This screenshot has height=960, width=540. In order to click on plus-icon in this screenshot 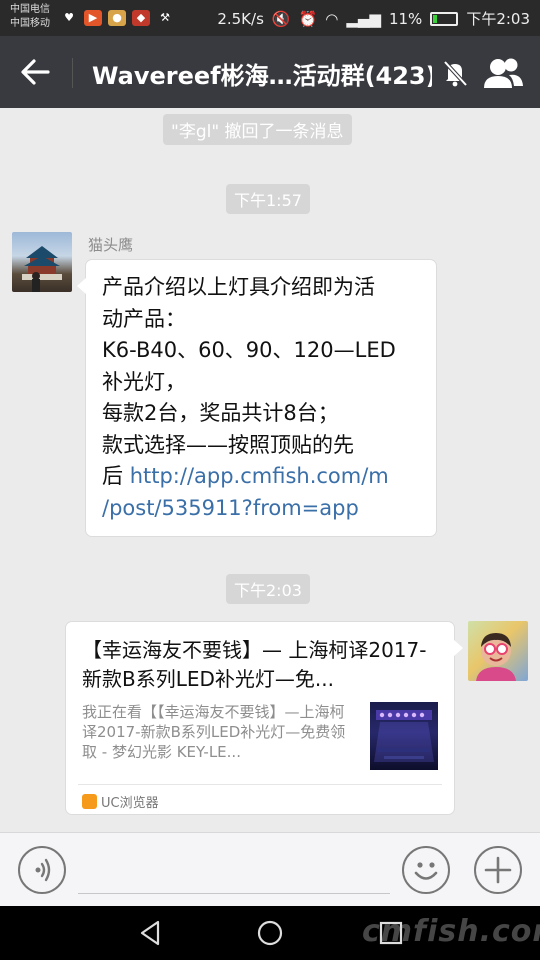, I will do `click(498, 870)`.